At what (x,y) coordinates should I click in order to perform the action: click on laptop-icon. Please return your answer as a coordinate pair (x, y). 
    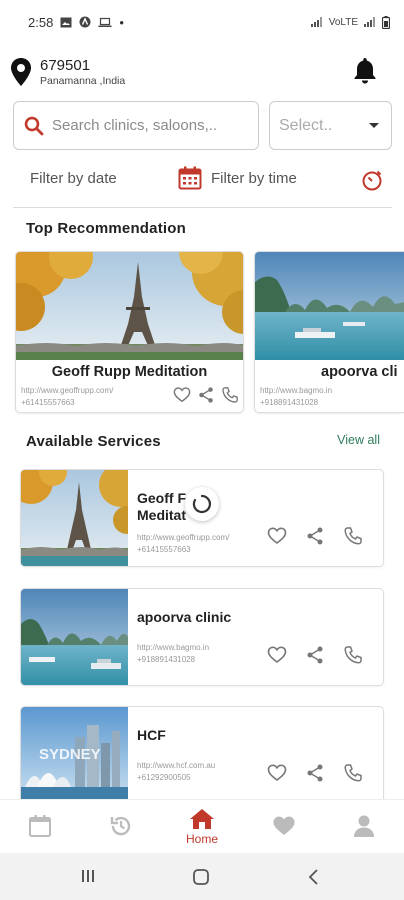
    Looking at the image, I should click on (105, 22).